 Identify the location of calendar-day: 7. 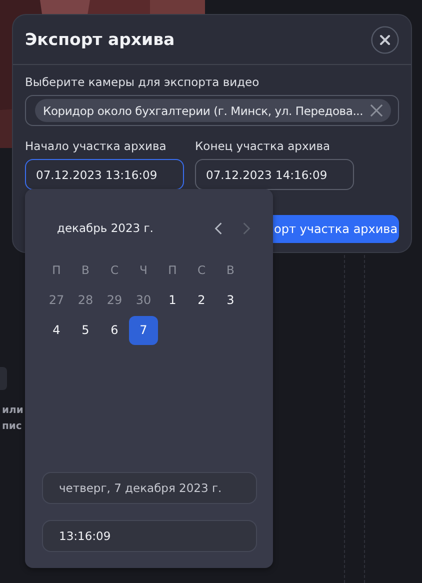
(143, 330).